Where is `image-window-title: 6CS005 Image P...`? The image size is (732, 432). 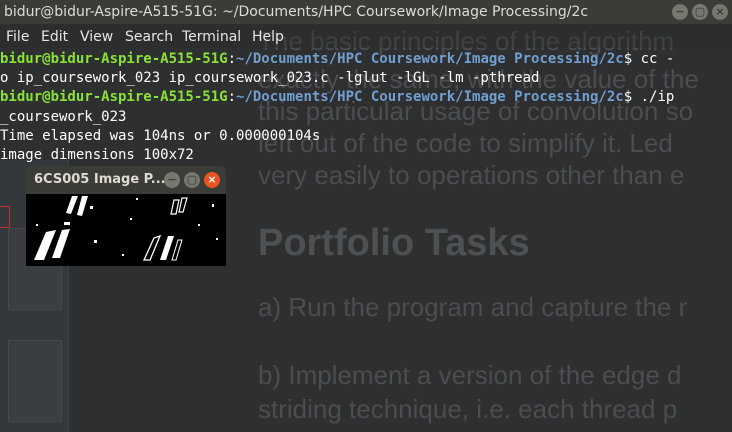
image-window-title: 6CS005 Image P... is located at coordinates (100, 179).